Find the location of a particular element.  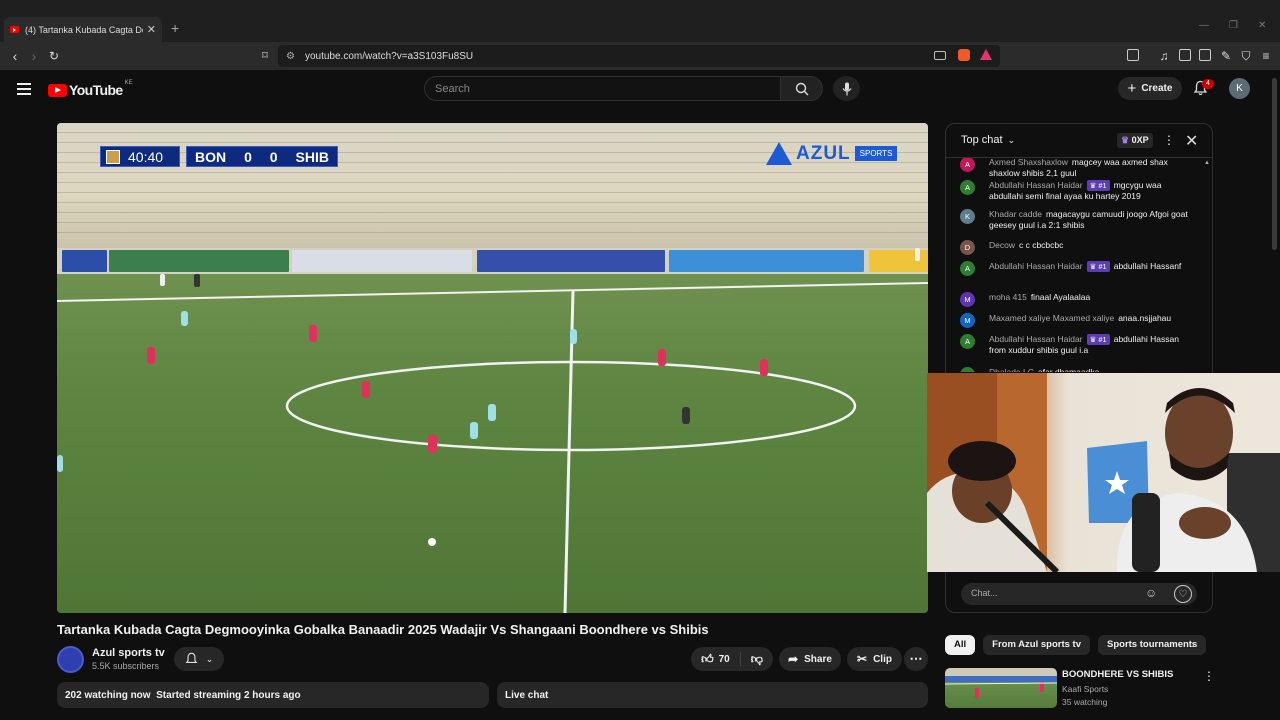

create-button: + Create is located at coordinates (1150, 88).